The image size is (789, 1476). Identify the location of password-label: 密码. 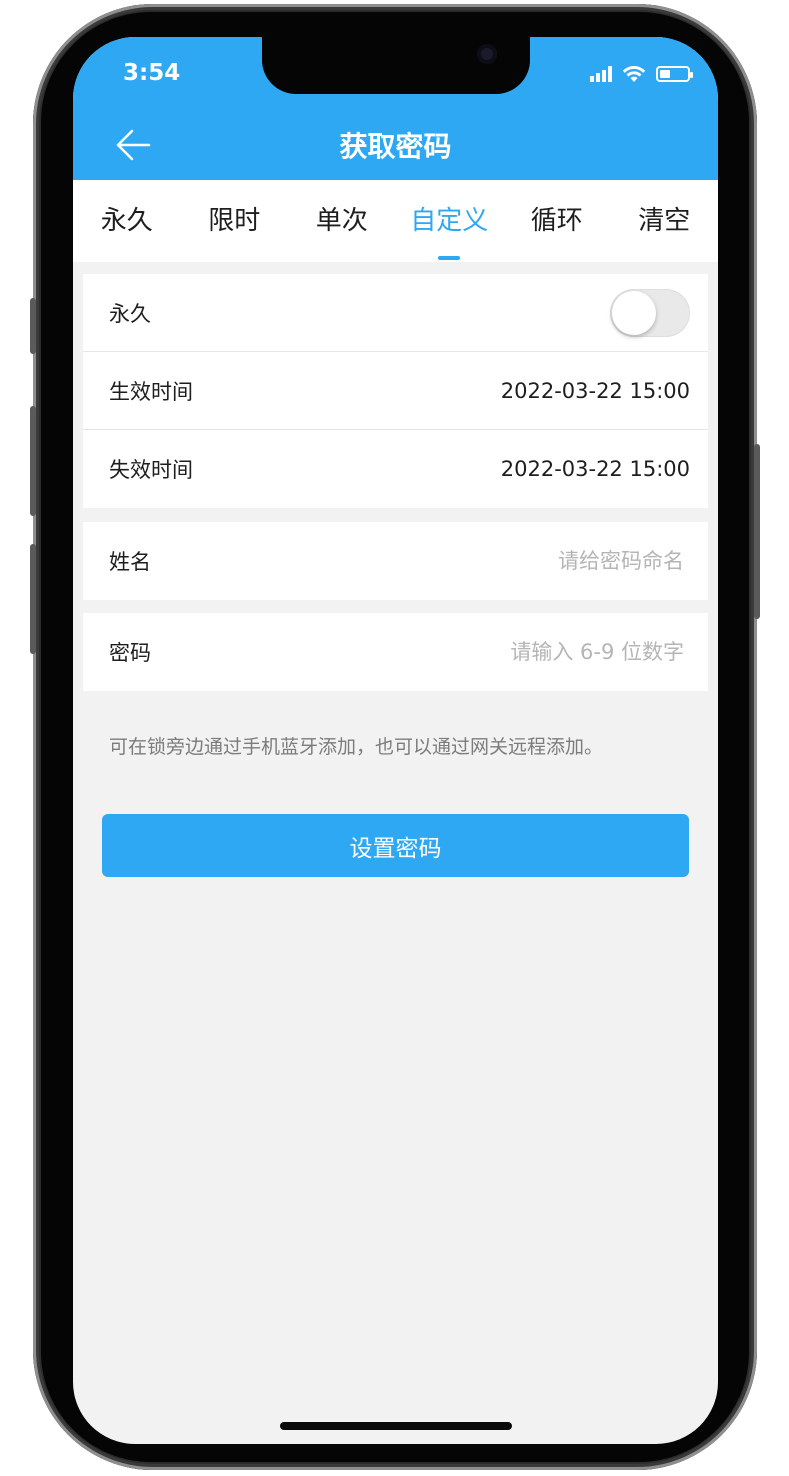
(130, 653).